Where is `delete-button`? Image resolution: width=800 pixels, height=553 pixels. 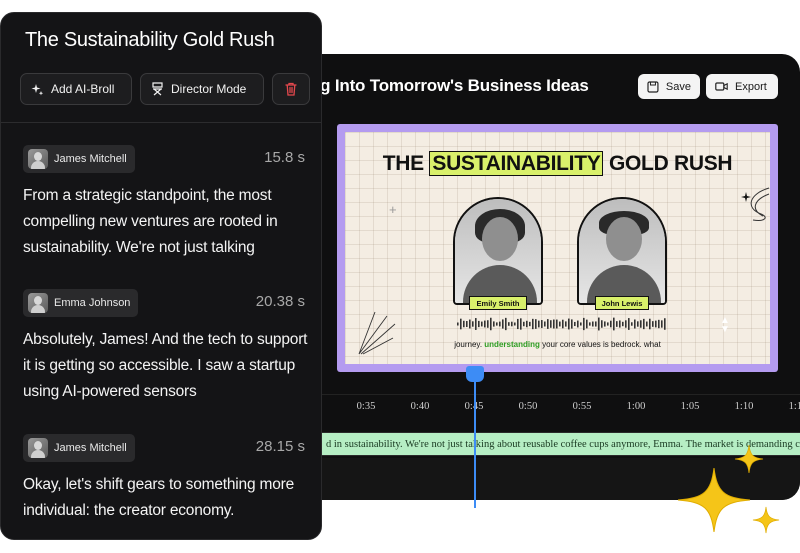 delete-button is located at coordinates (291, 89).